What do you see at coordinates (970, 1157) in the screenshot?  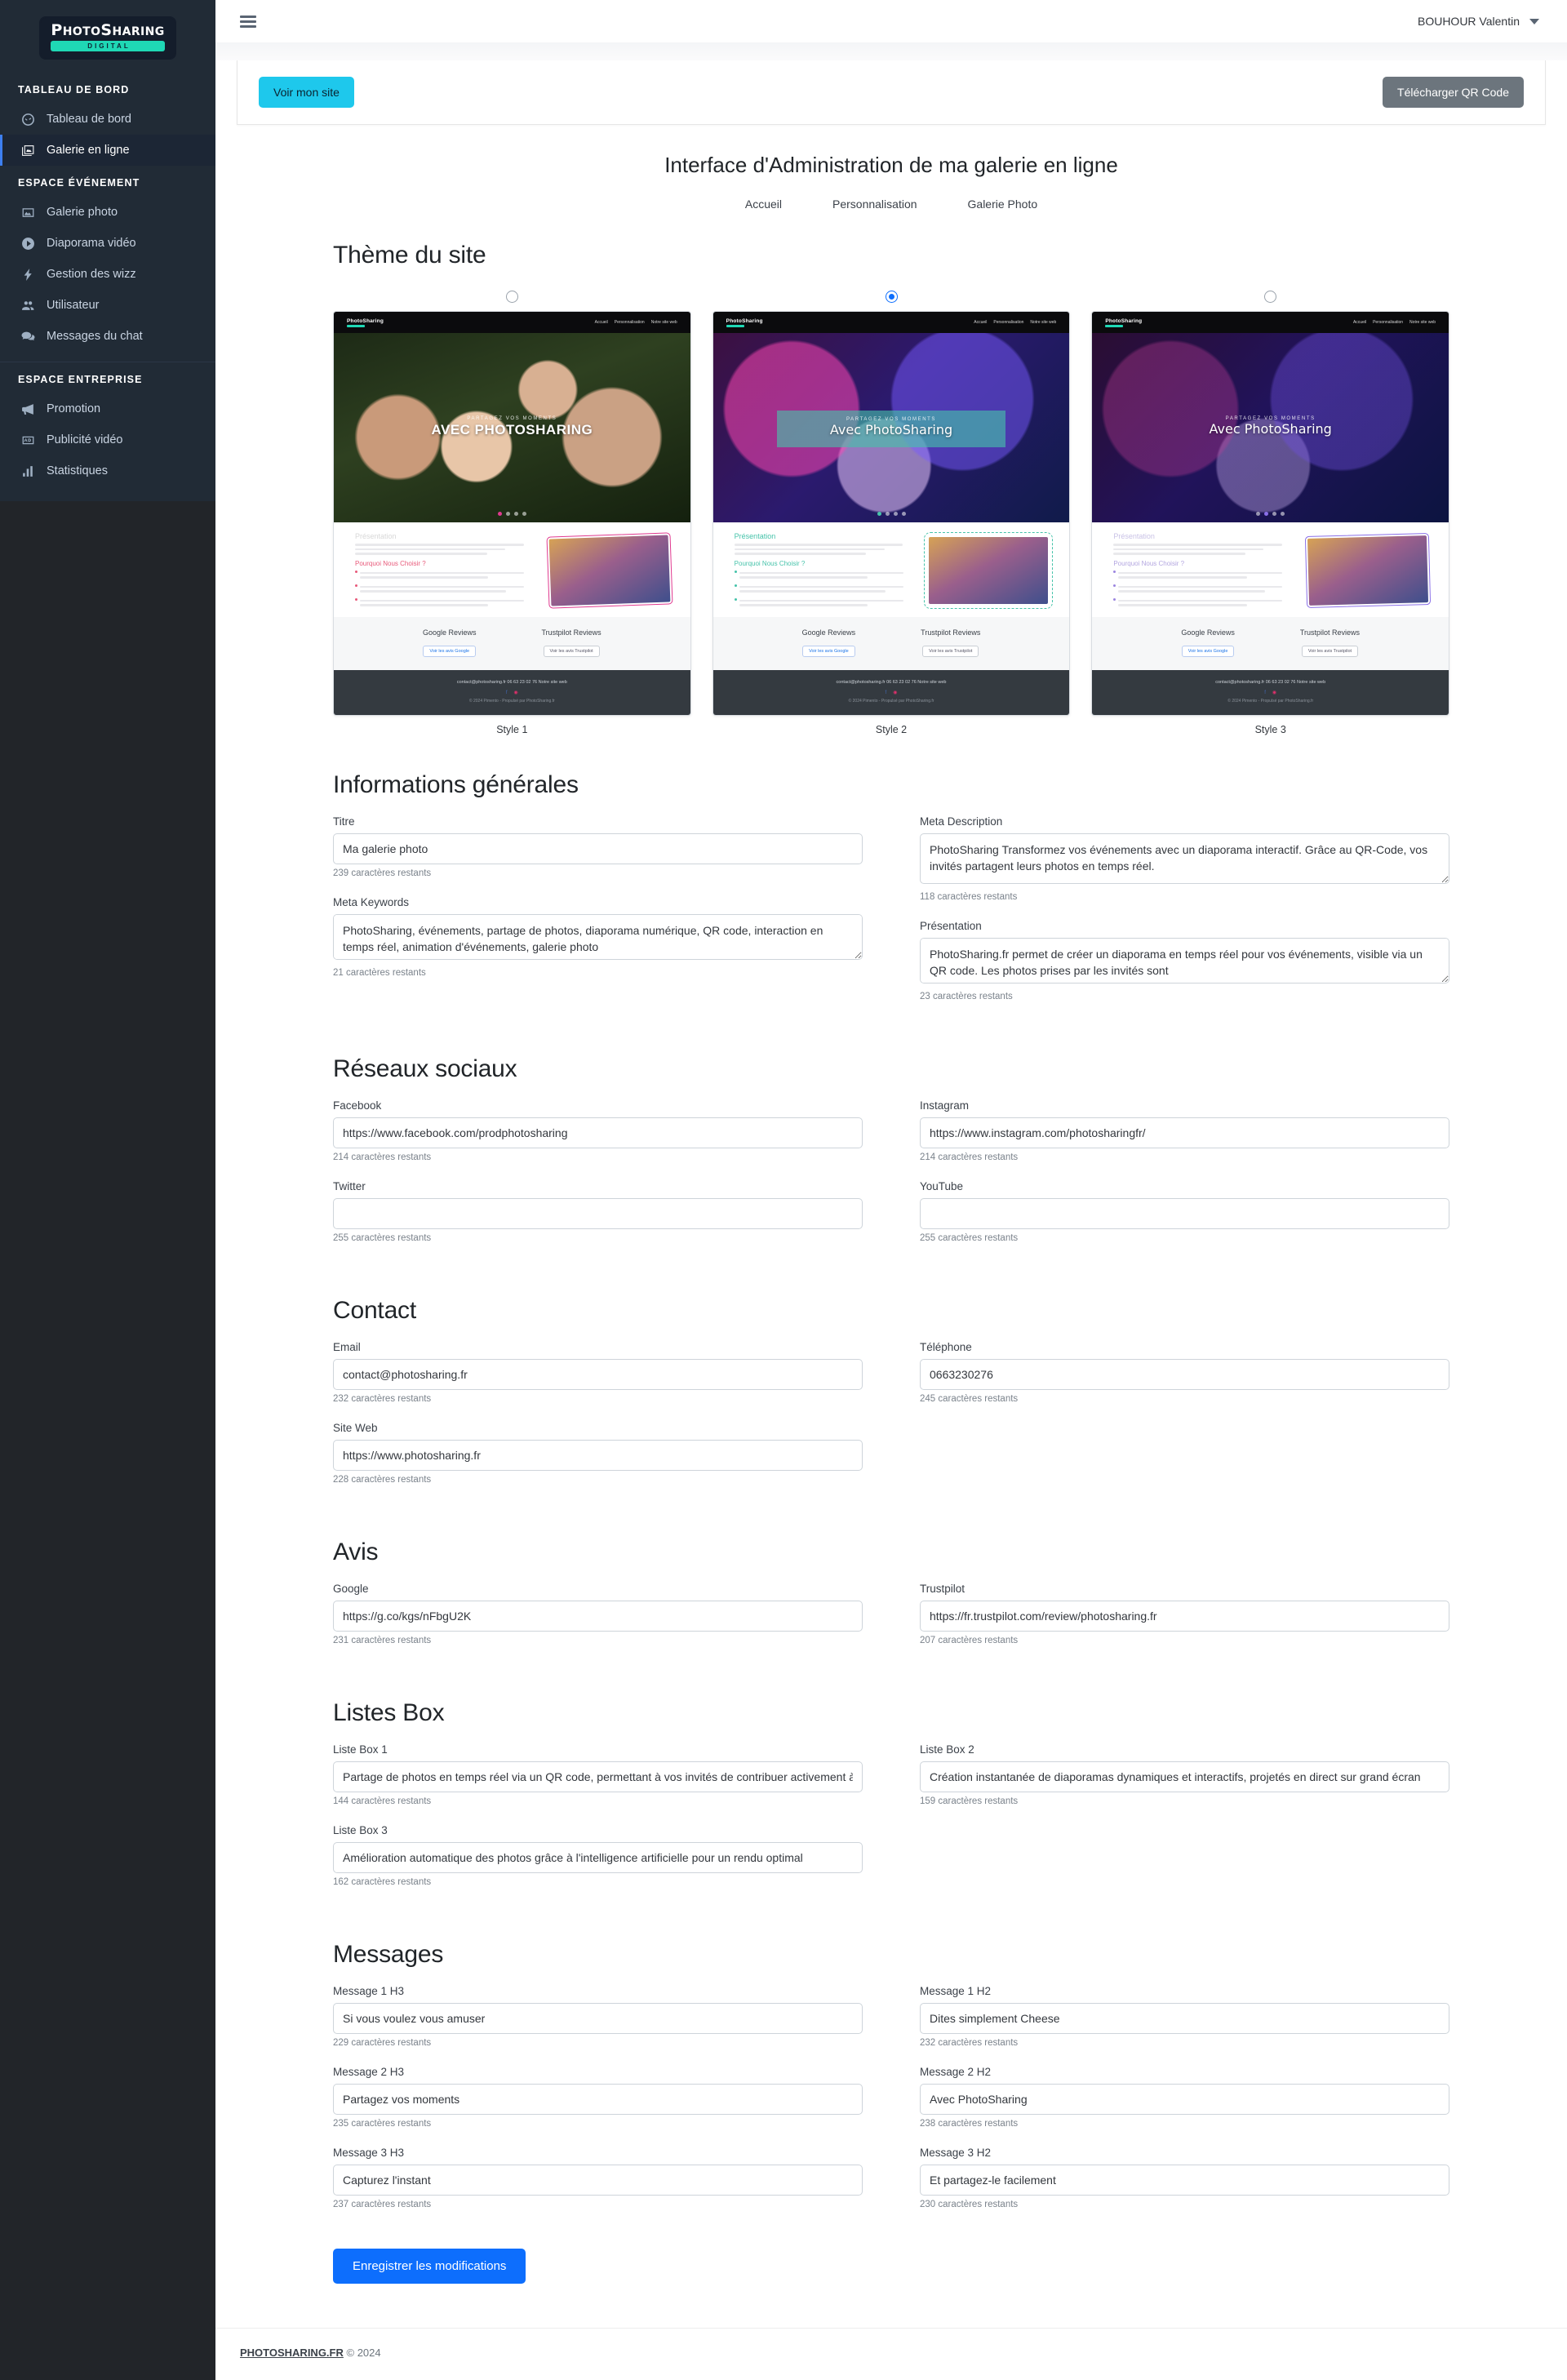 I see `instagram-counter: 214 caractères restants` at bounding box center [970, 1157].